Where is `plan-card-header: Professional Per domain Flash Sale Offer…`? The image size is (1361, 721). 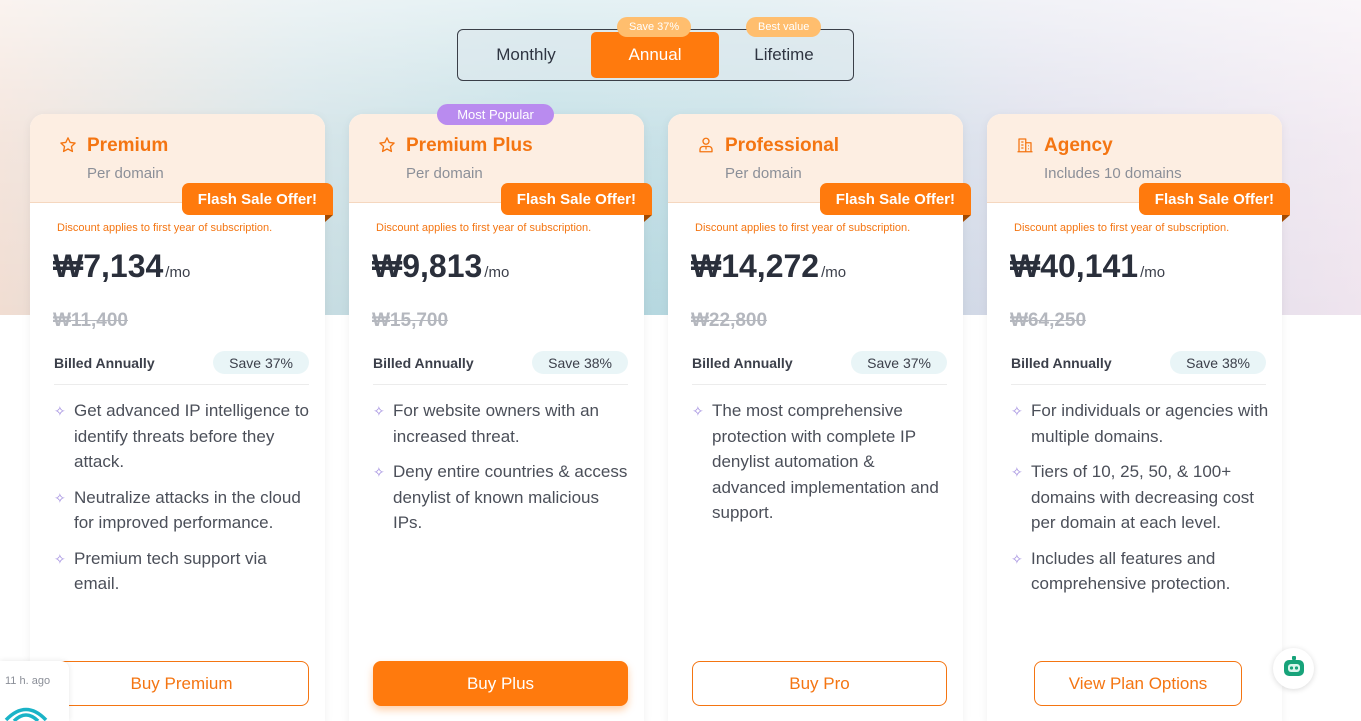
plan-card-header: Professional Per domain Flash Sale Offer… is located at coordinates (820, 168).